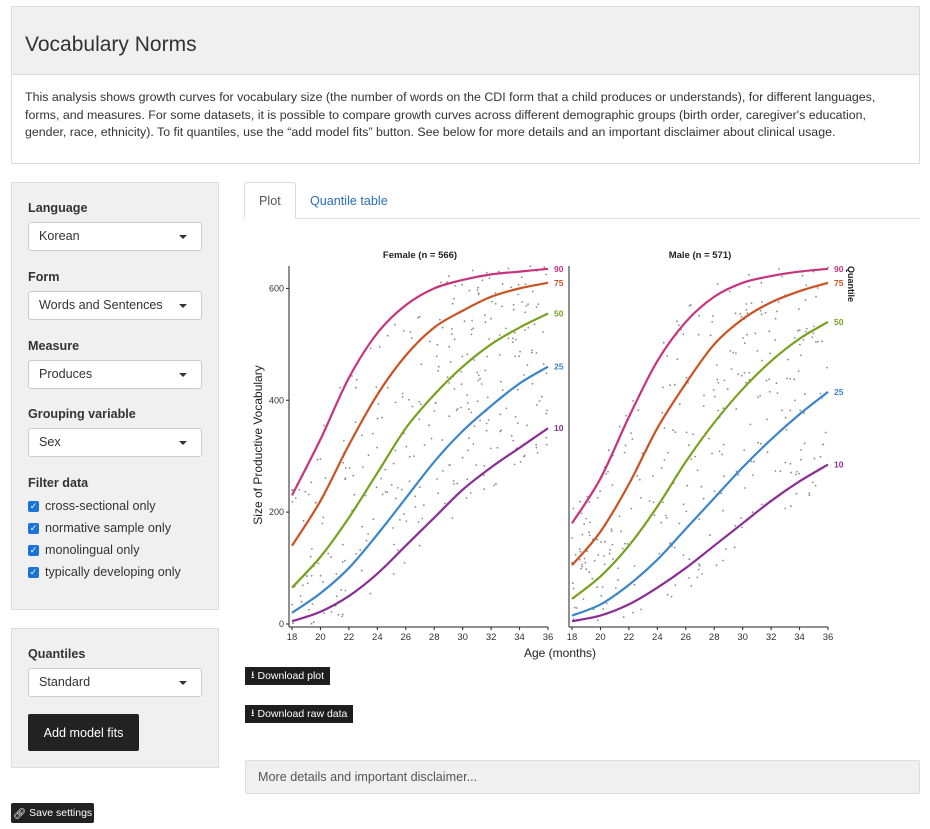 Image resolution: width=930 pixels, height=829 pixels. What do you see at coordinates (44, 277) in the screenshot?
I see `form-label: Form` at bounding box center [44, 277].